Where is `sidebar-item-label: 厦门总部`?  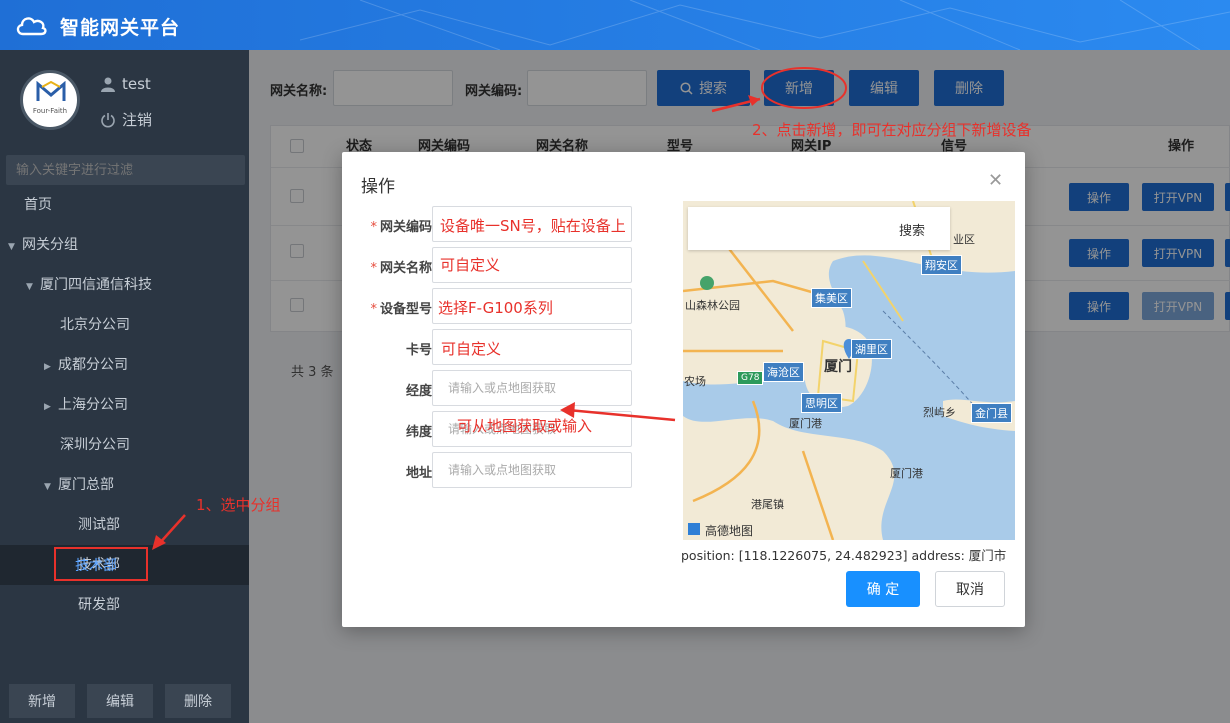 sidebar-item-label: 厦门总部 is located at coordinates (86, 485).